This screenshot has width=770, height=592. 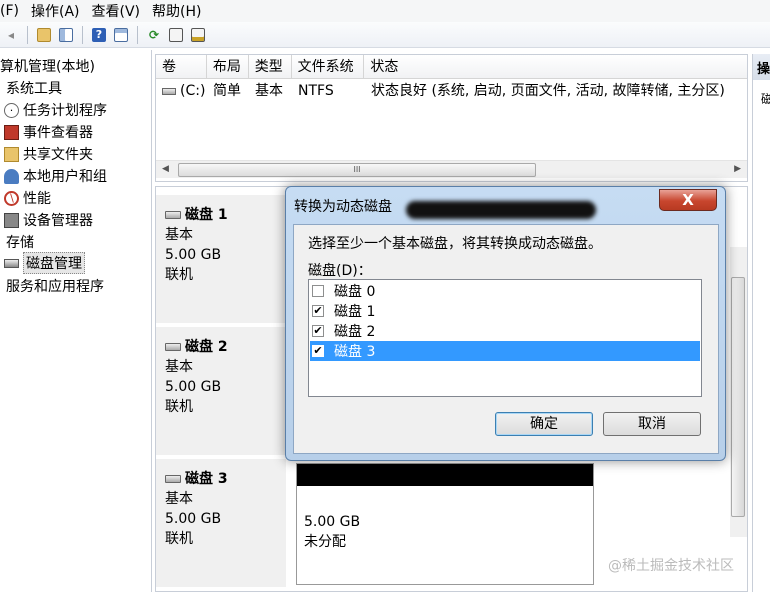 I want to click on performance-icon: ∖, so click(x=11, y=198).